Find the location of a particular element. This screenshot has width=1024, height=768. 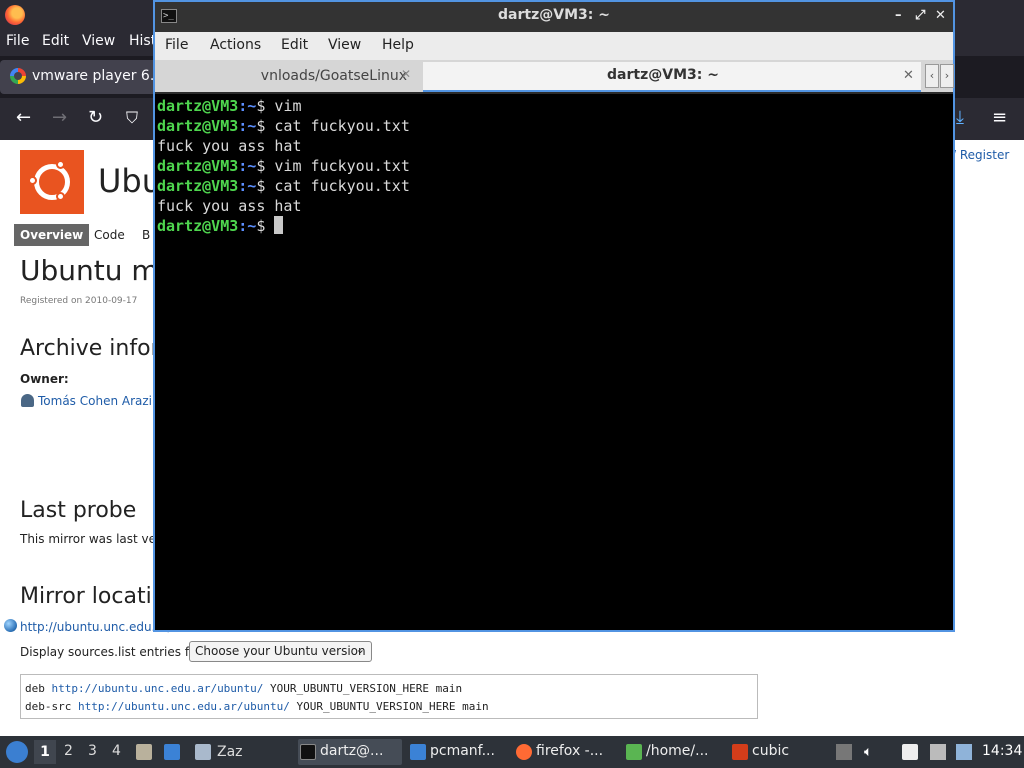

file-manager-launcher-icon is located at coordinates (144, 752).